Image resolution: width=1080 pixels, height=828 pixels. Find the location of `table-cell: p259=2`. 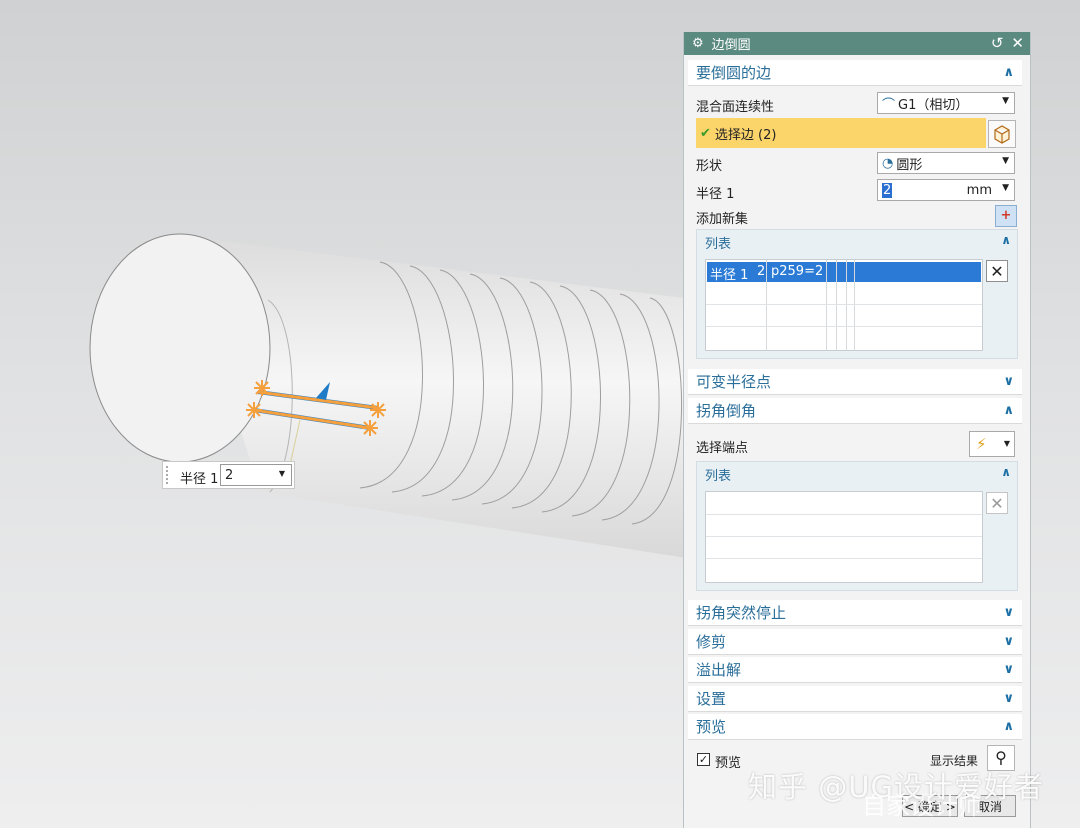

table-cell: p259=2 is located at coordinates (797, 271).